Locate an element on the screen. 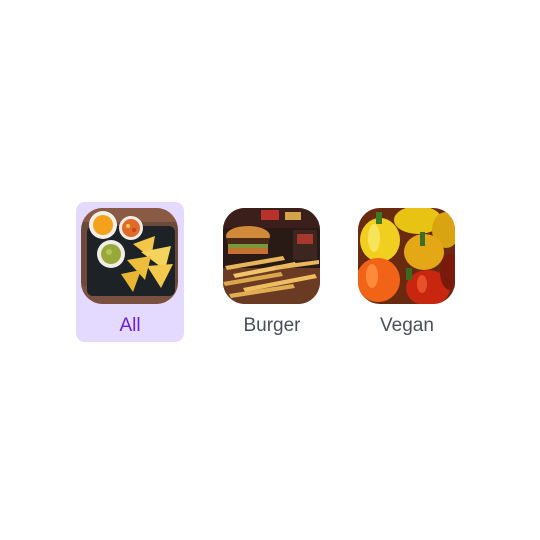  category-label-all: All is located at coordinates (130, 325).